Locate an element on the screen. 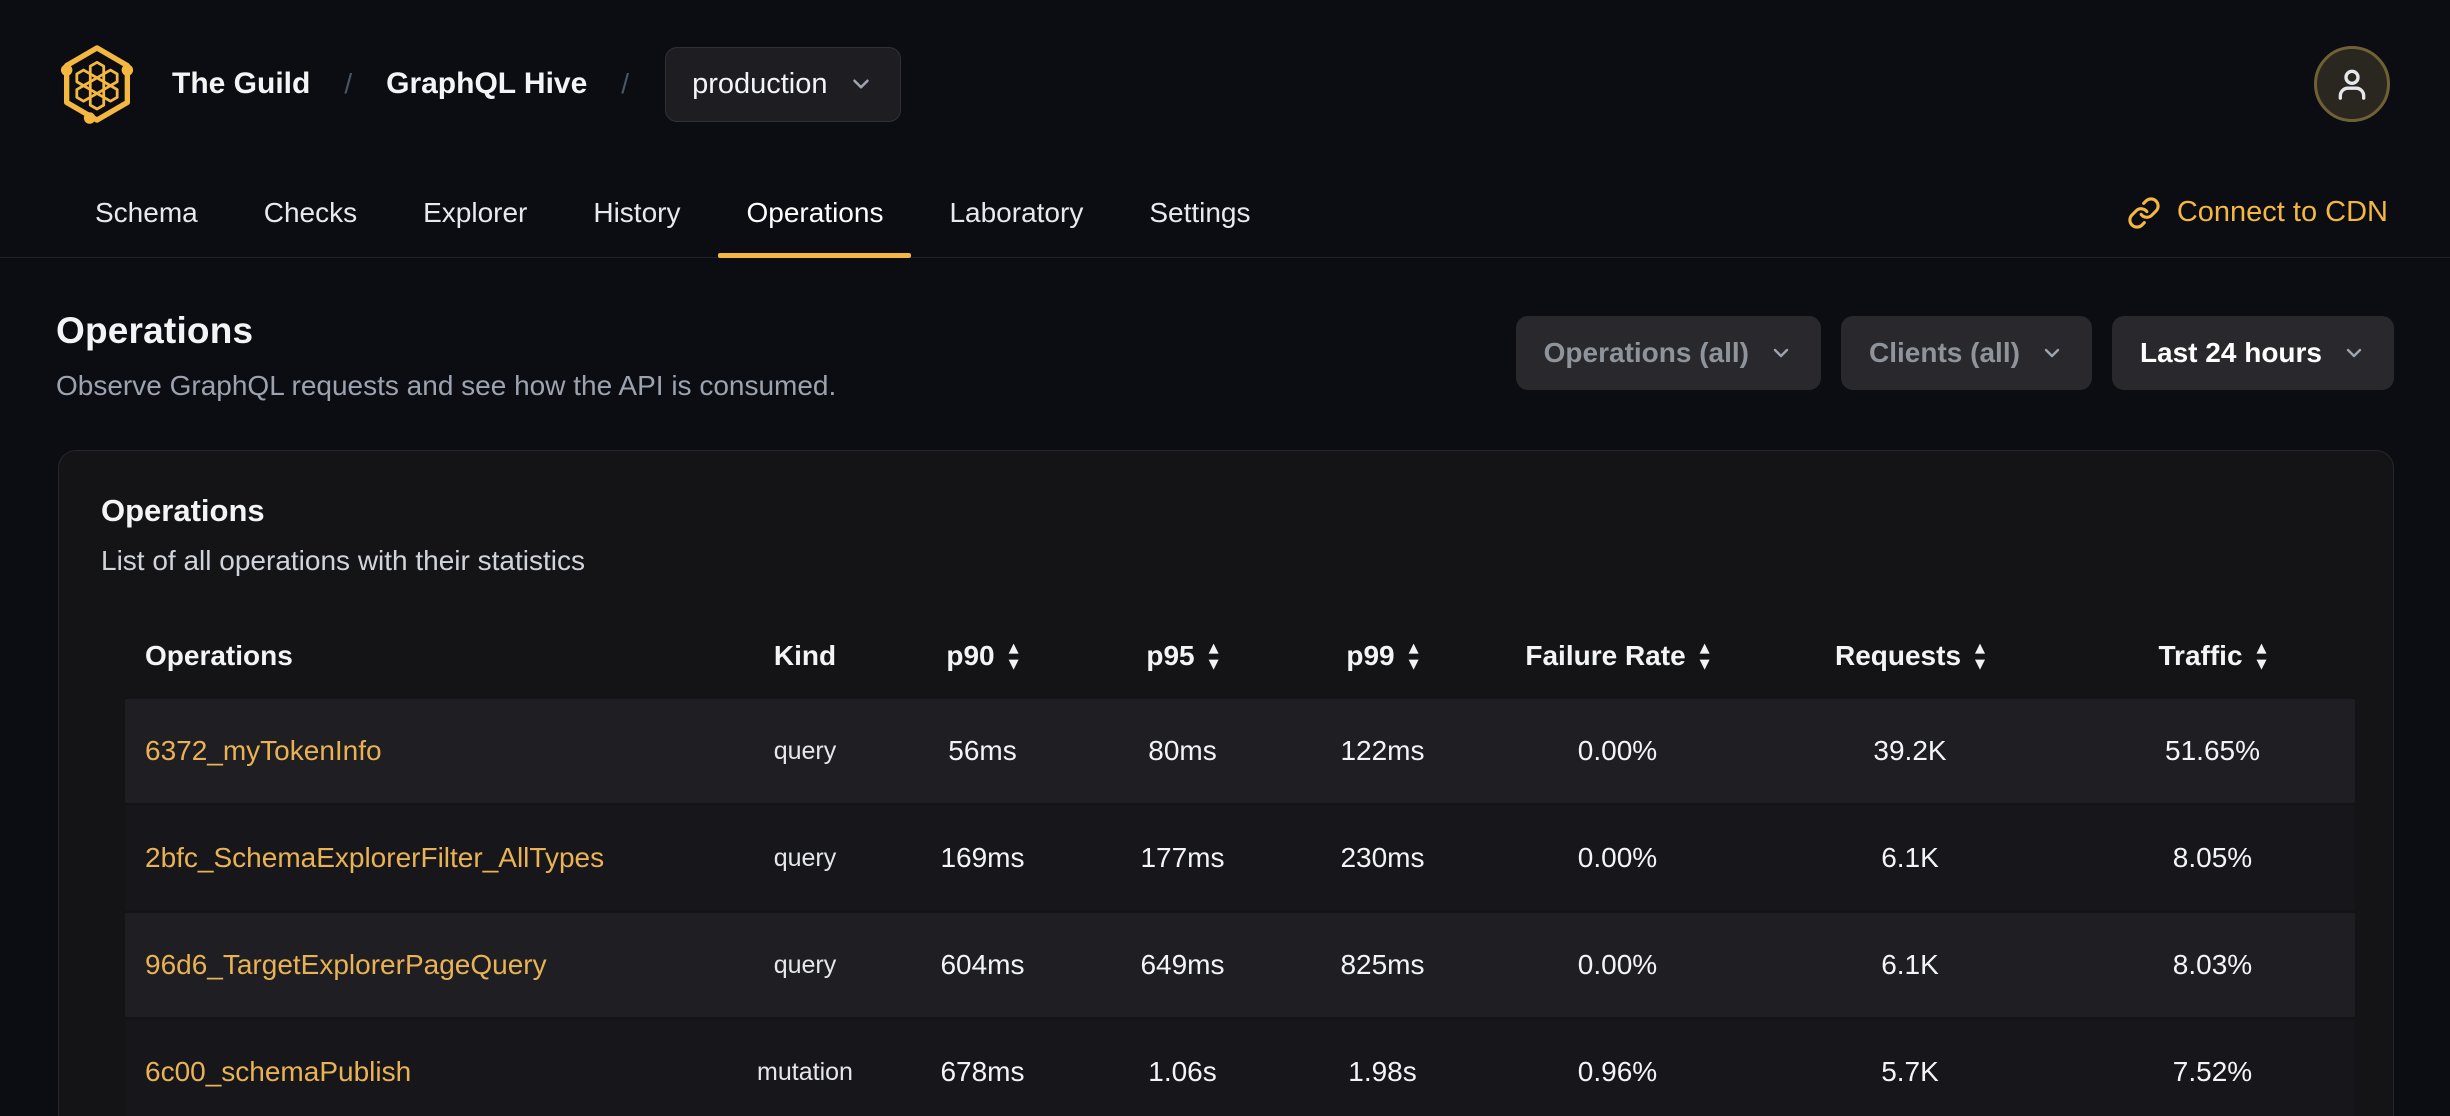  tab-laboratory: Laboratory is located at coordinates (1016, 212).